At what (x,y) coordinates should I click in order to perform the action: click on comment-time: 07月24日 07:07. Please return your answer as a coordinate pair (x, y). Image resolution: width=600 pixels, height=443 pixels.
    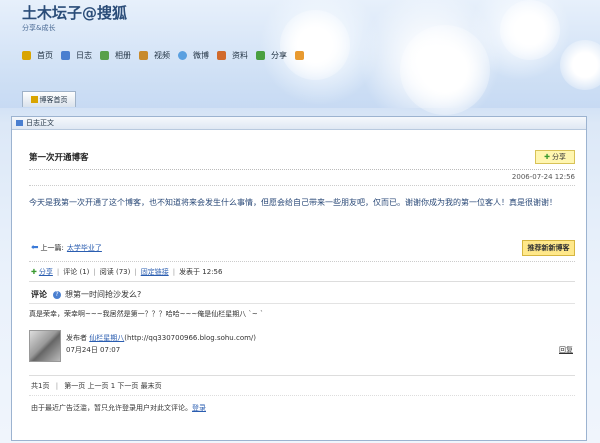
    Looking at the image, I should click on (93, 350).